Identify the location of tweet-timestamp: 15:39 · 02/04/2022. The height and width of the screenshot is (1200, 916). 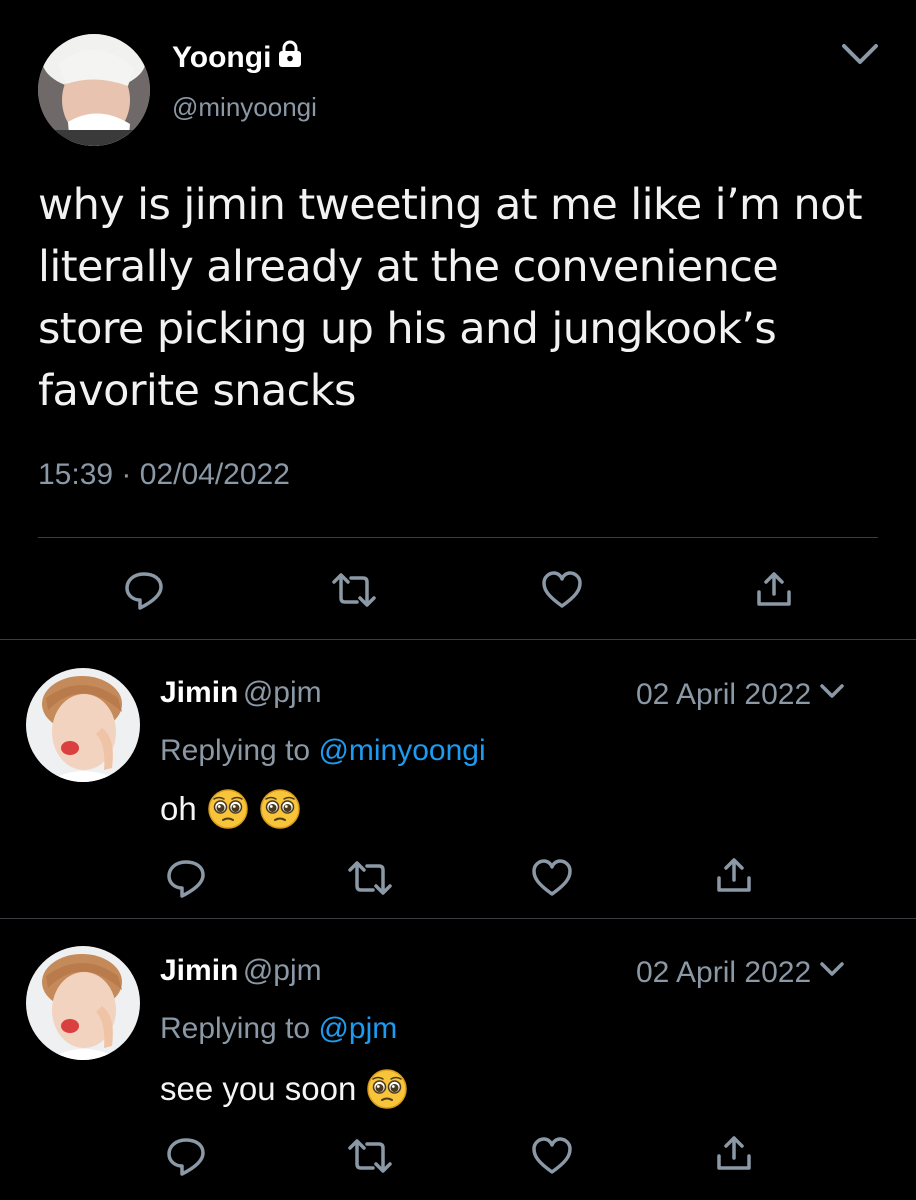
(164, 475).